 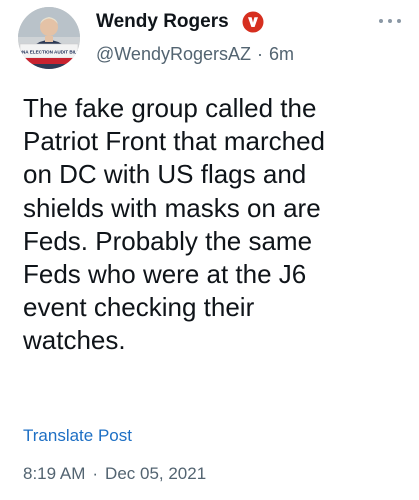 What do you see at coordinates (77, 436) in the screenshot?
I see `translate-post-link: Translate Post` at bounding box center [77, 436].